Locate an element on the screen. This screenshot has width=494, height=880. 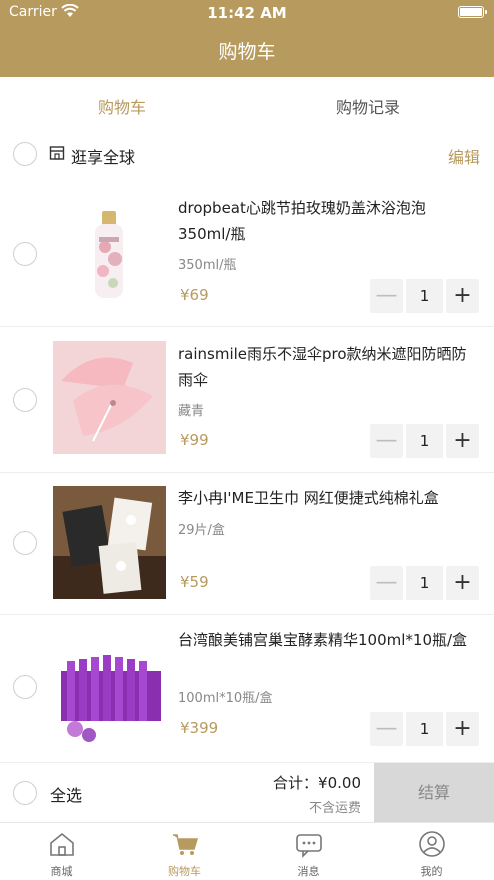
product-name: dropbeat心跳节拍玫瑰奶盖沐浴泡泡350ml/瓶 is located at coordinates (327, 221).